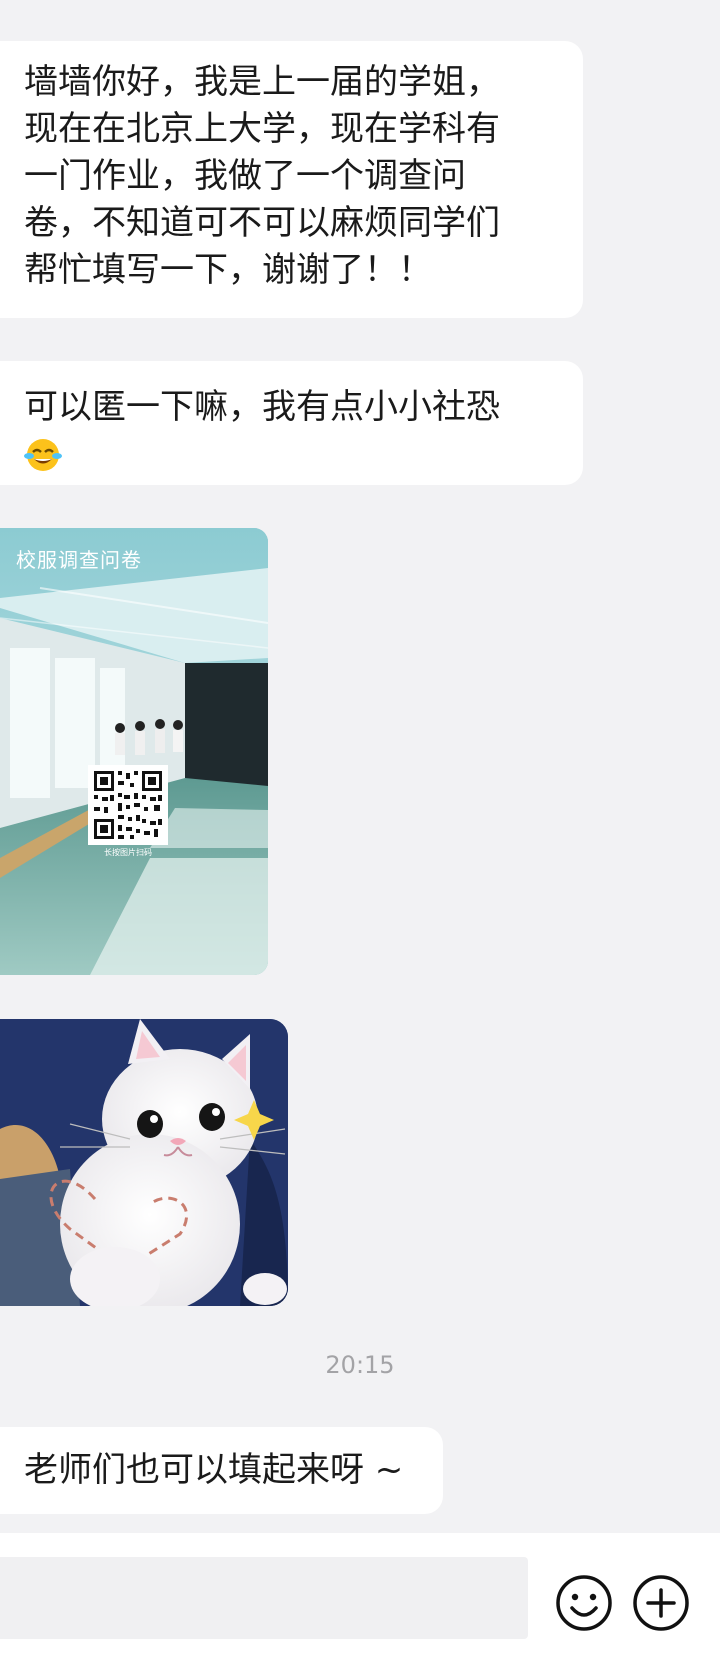 The image size is (720, 1663). What do you see at coordinates (264, 1598) in the screenshot?
I see `message-input` at bounding box center [264, 1598].